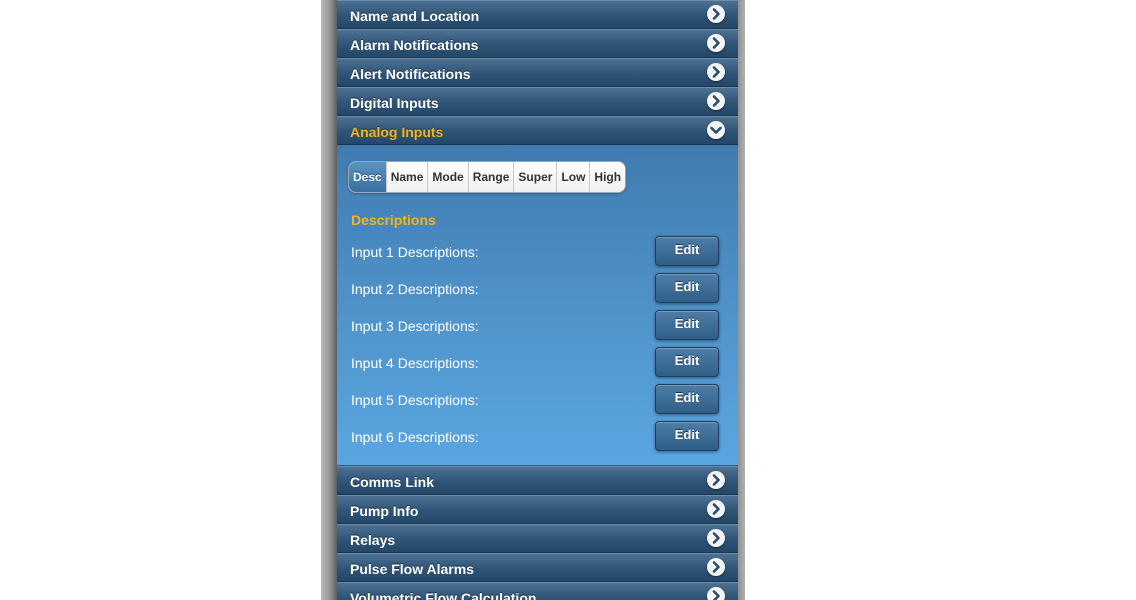 The height and width of the screenshot is (600, 1136). Describe the element at coordinates (415, 326) in the screenshot. I see `row-label: Input 3 Descriptions:` at that location.